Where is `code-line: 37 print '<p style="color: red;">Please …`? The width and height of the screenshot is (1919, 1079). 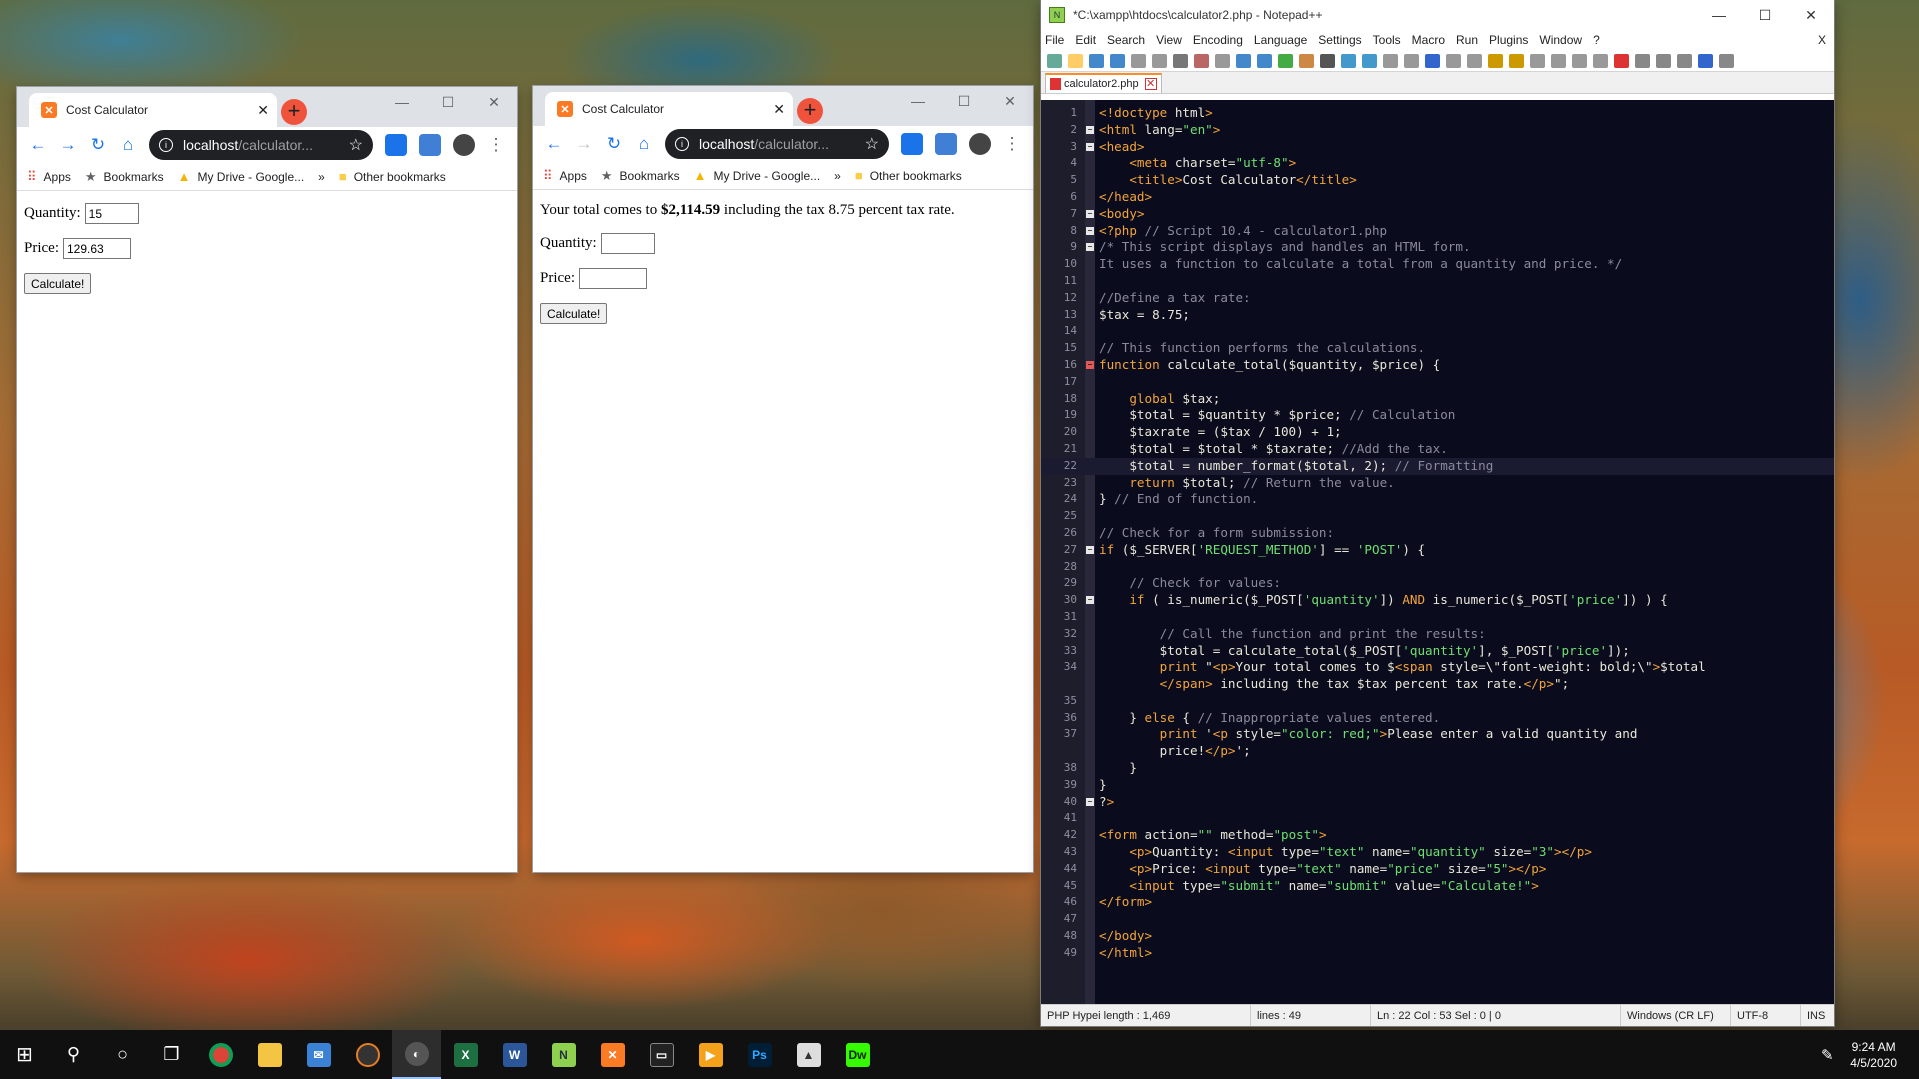 code-line: 37 print '<p style="color: red;">Please … is located at coordinates (1437, 734).